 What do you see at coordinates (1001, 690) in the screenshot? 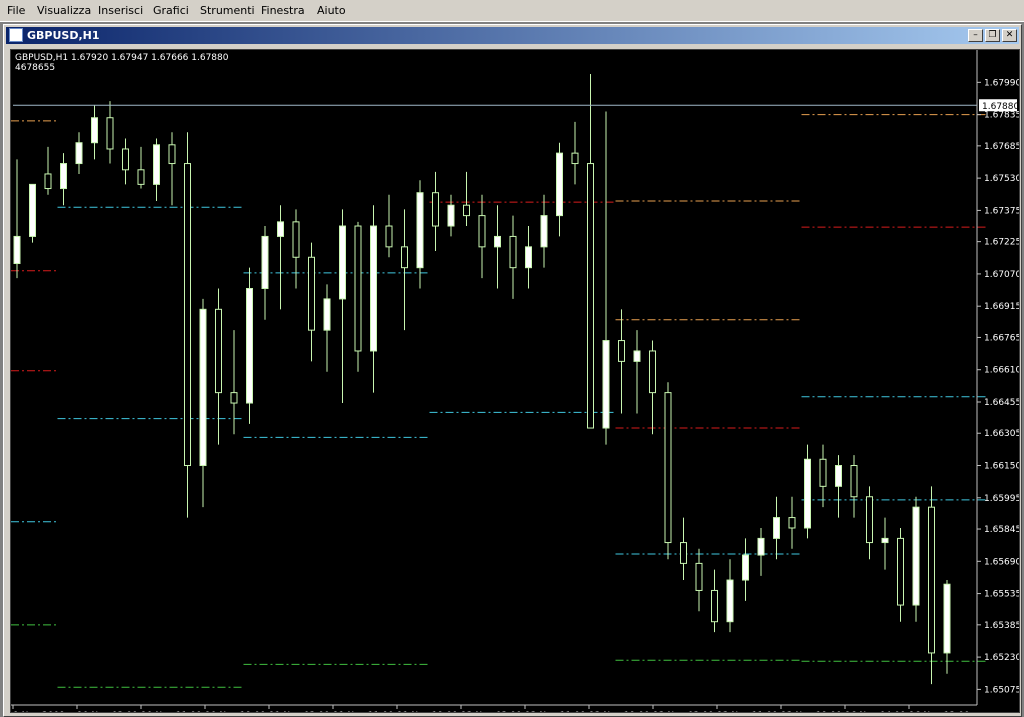
I see `y-tick-label: 1.65075` at bounding box center [1001, 690].